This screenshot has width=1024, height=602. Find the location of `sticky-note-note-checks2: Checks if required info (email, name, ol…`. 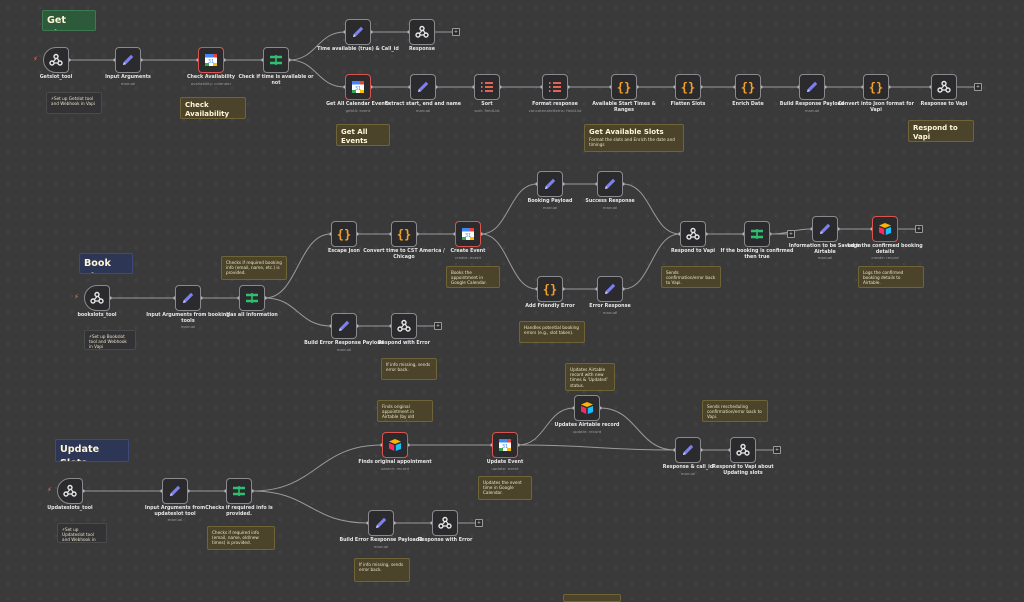

sticky-note-note-checks2: Checks if required info (email, name, ol… is located at coordinates (241, 538).